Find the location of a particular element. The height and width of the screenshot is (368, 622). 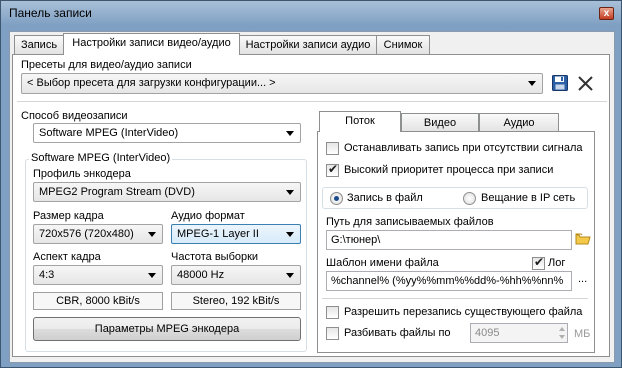

frame-size-select: 720x576 (720x480) is located at coordinates (98, 234).